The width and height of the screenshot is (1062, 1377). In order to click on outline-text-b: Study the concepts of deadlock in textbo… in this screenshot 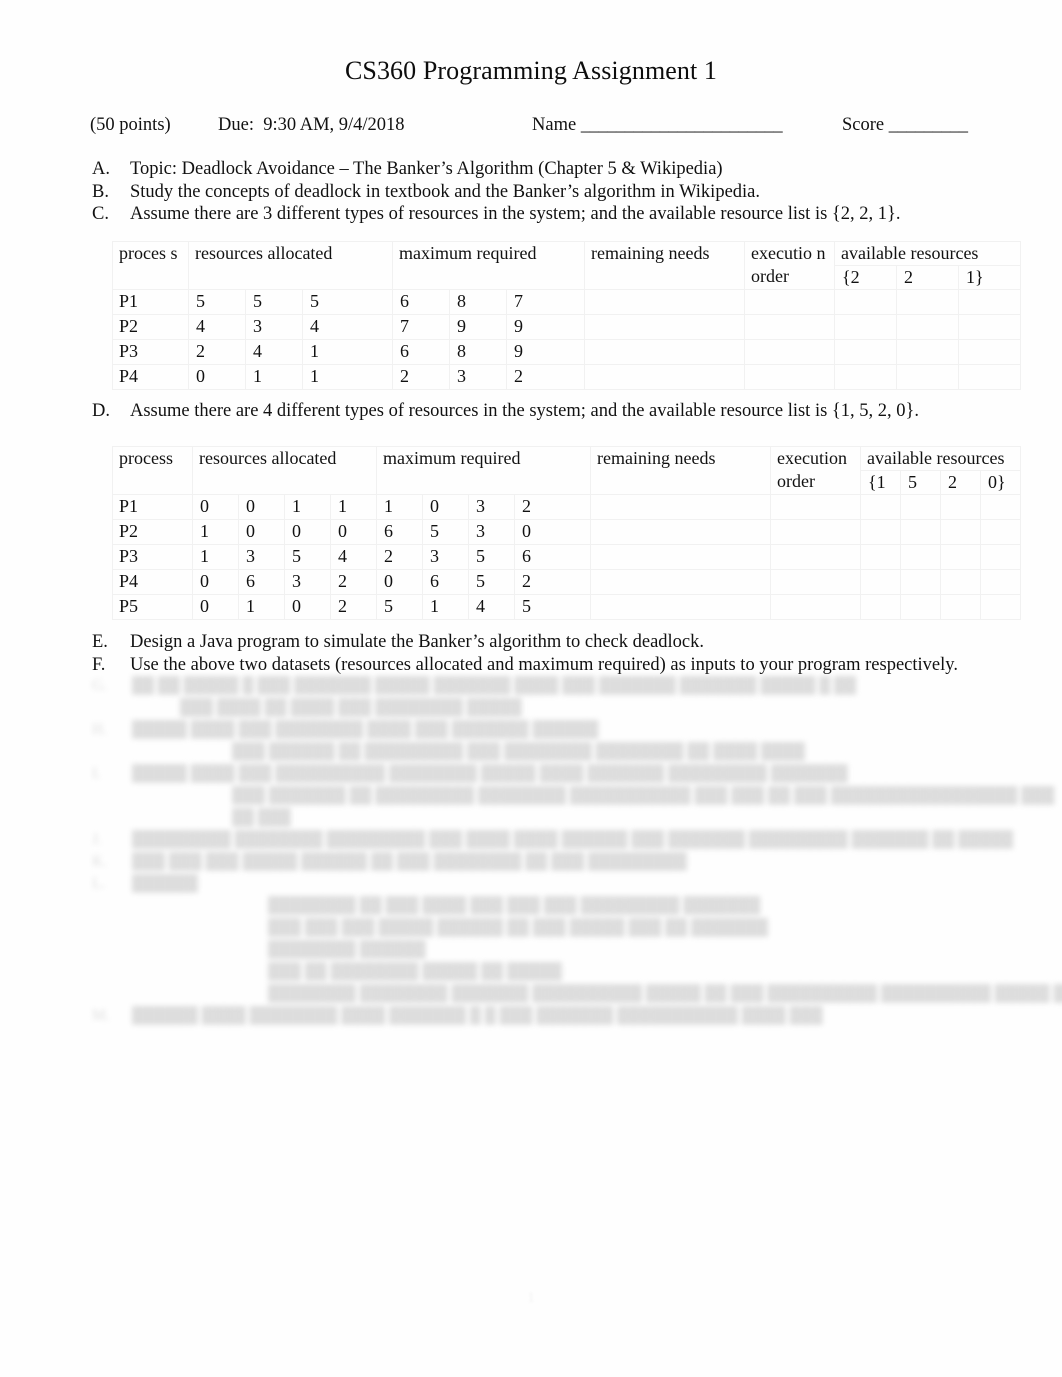, I will do `click(445, 191)`.